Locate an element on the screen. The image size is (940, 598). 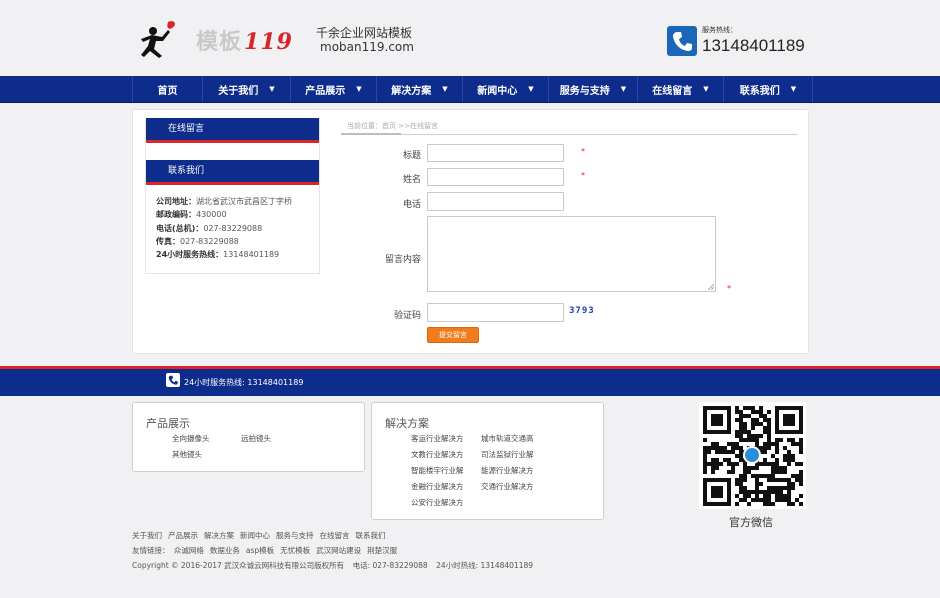
logo: 模板119 is located at coordinates (244, 40).